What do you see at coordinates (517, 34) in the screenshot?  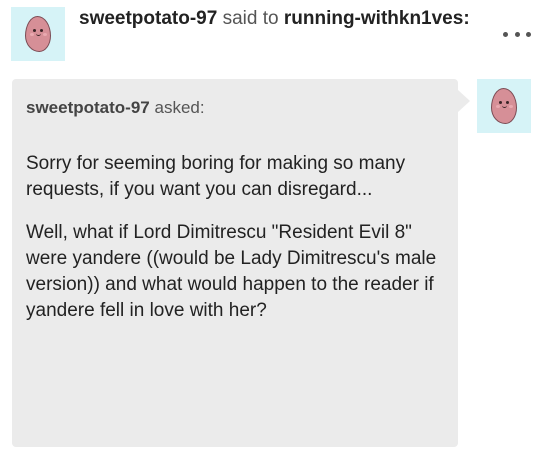 I see `ellipsis-icon` at bounding box center [517, 34].